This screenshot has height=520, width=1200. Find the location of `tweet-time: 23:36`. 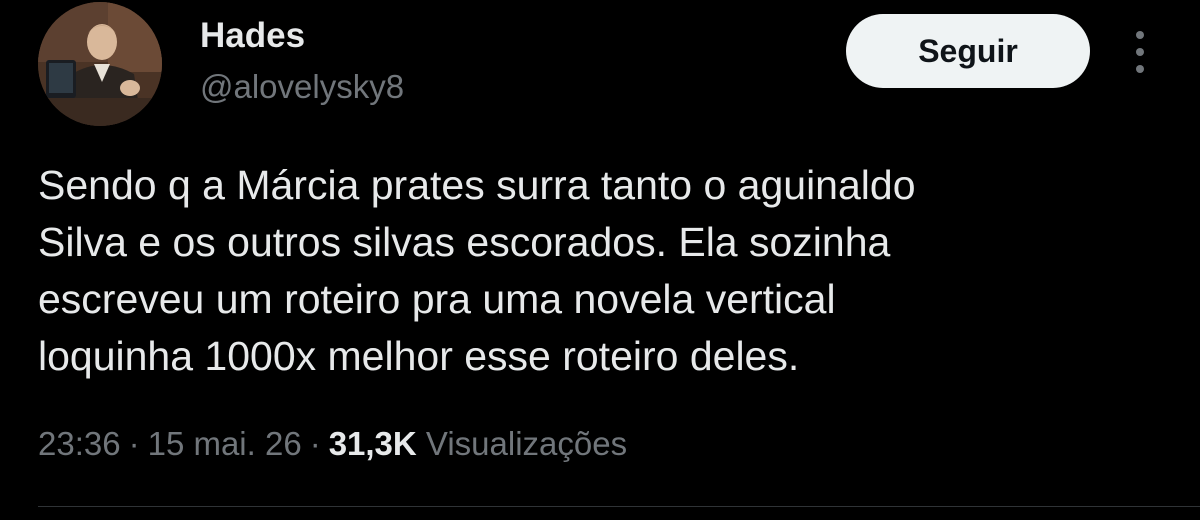

tweet-time: 23:36 is located at coordinates (79, 443).